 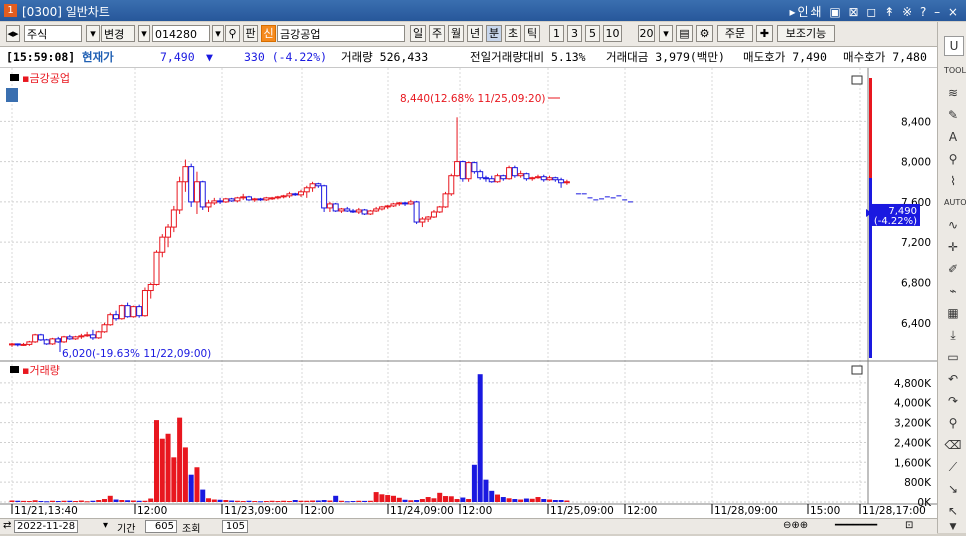 I want to click on stock-name-field: 금강공업, so click(x=341, y=33).